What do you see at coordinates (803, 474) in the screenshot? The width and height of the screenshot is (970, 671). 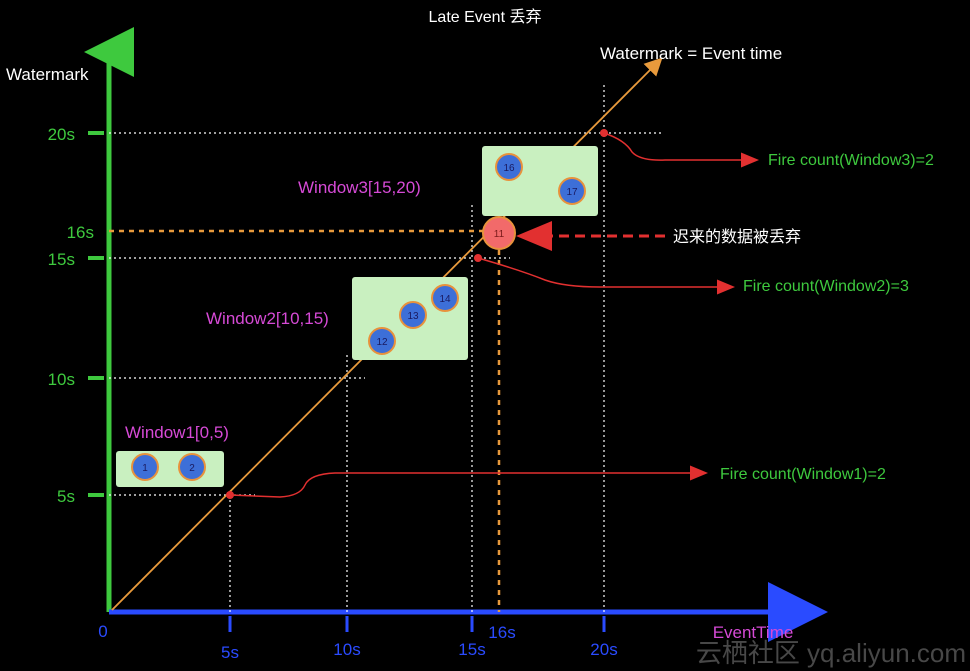 I see `fire-count-window1: Fire count(Window1)=2` at bounding box center [803, 474].